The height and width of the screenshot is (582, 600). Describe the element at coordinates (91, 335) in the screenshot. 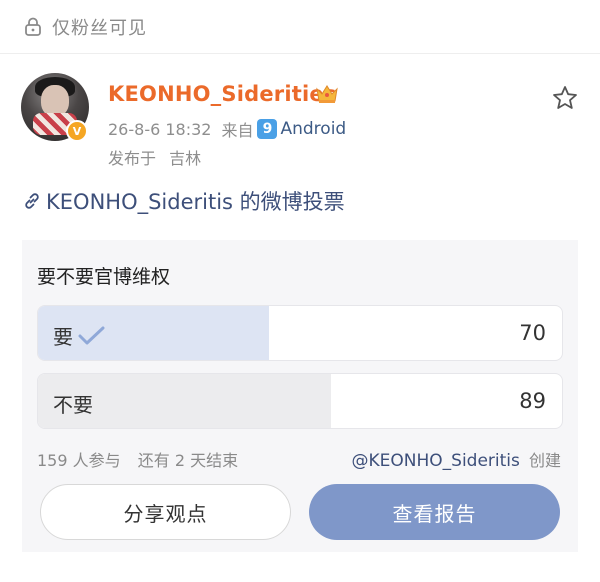

I see `checkmark-icon` at that location.